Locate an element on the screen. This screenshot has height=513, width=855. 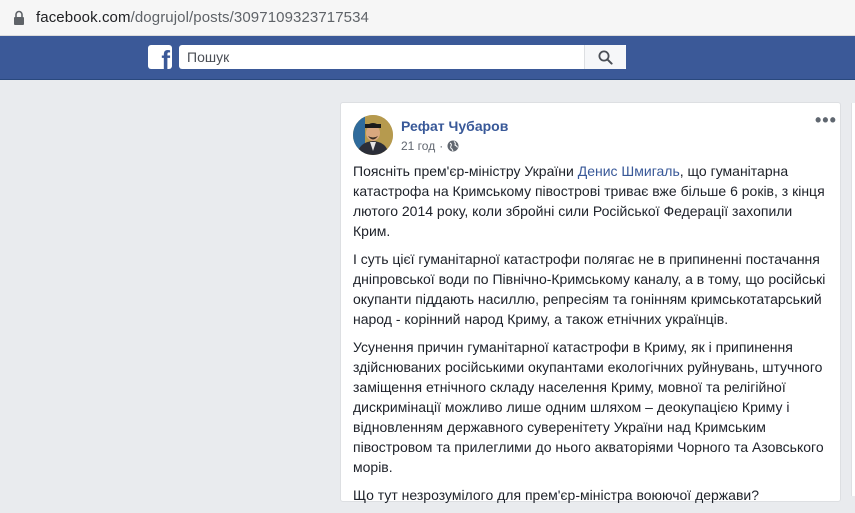
author-avatar is located at coordinates (373, 135).